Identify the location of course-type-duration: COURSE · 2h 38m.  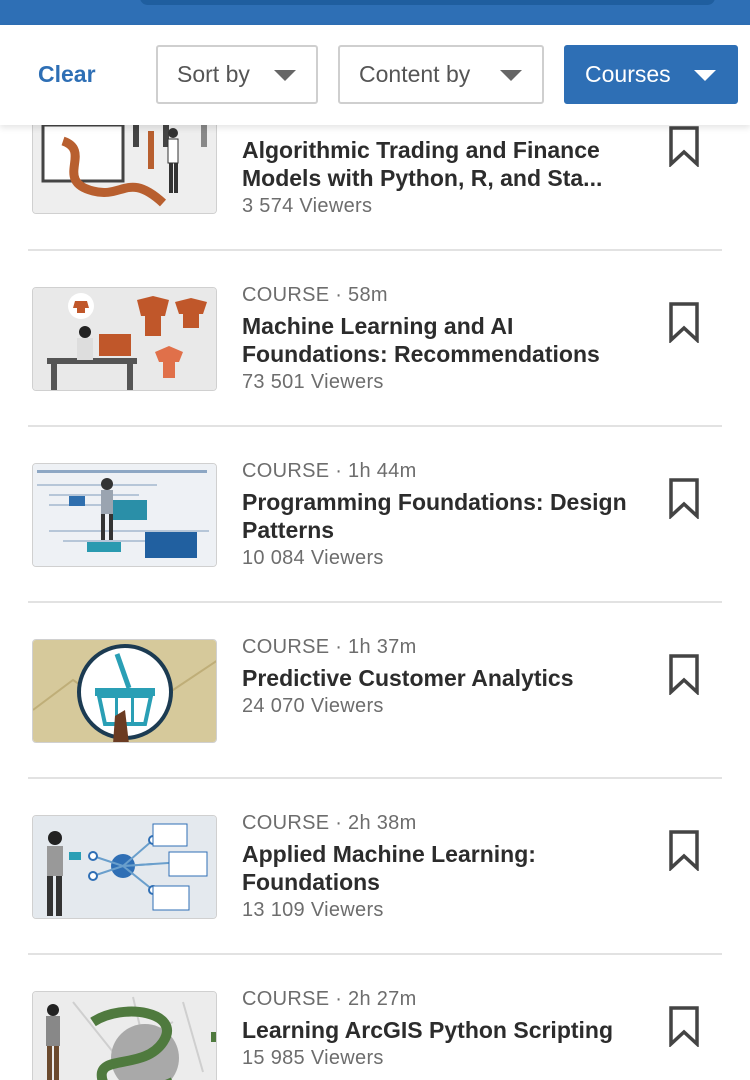
(329, 823).